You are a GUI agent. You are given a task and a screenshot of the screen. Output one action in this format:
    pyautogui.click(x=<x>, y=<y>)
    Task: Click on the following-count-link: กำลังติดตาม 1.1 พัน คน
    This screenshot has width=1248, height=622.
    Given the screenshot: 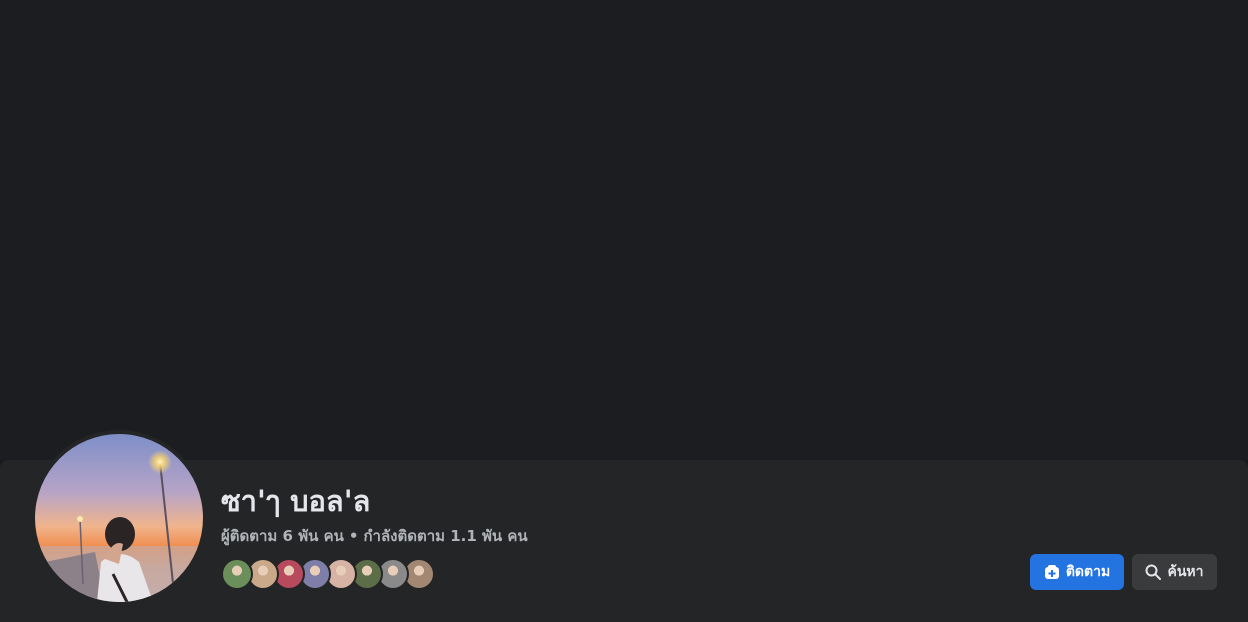 What is the action you would take?
    pyautogui.click(x=445, y=536)
    